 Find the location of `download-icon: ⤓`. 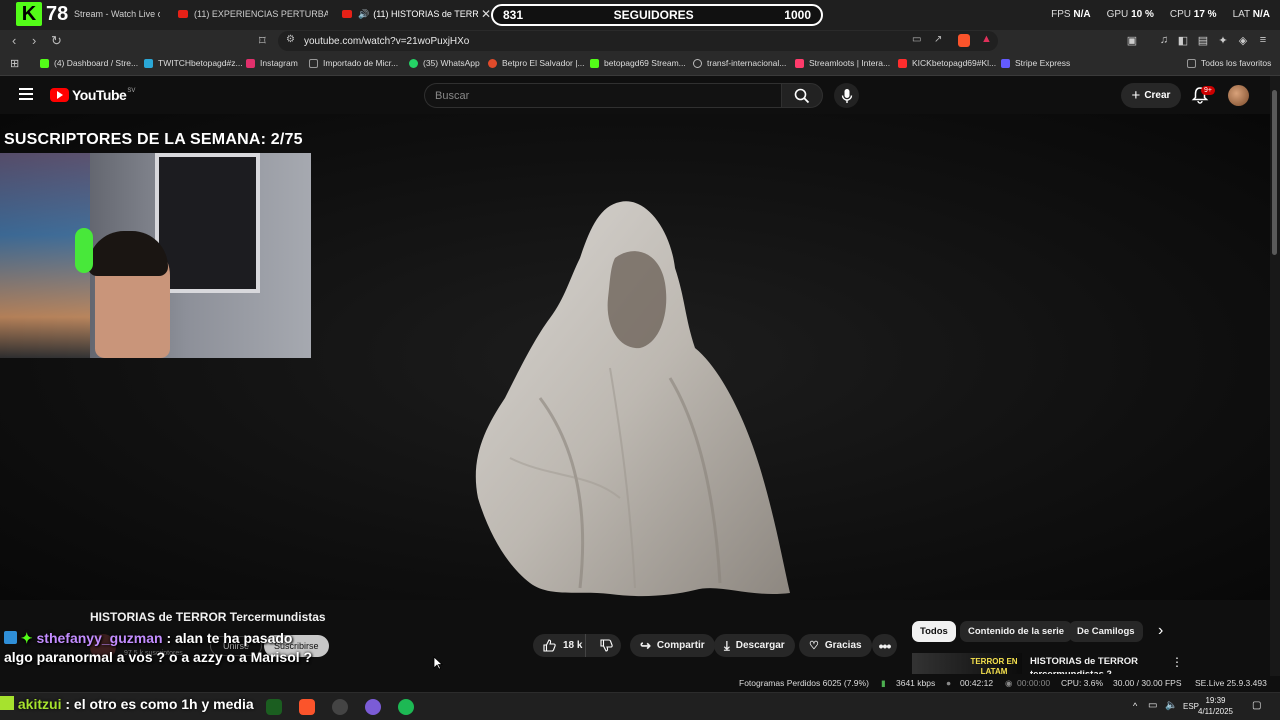

download-icon: ⤓ is located at coordinates (727, 645).